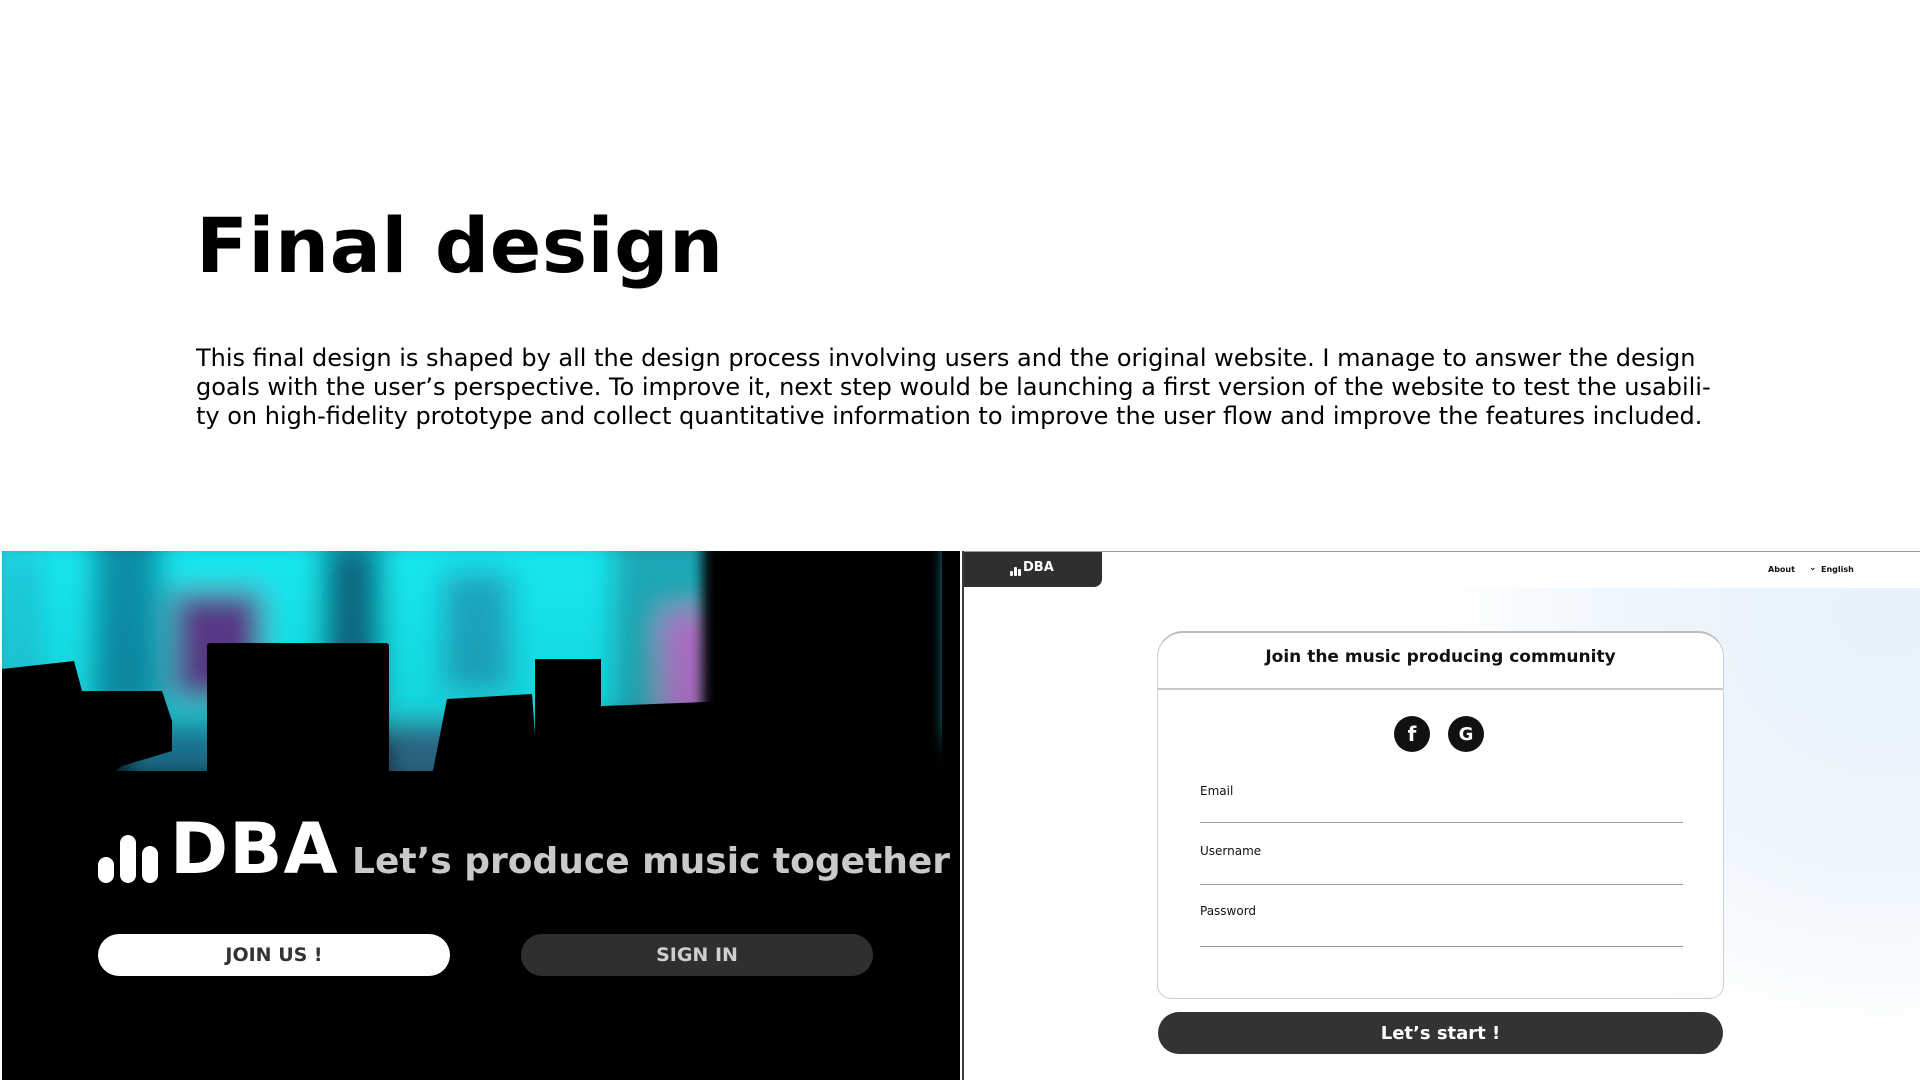 This screenshot has width=1920, height=1080. Describe the element at coordinates (1441, 946) in the screenshot. I see `password-field` at that location.